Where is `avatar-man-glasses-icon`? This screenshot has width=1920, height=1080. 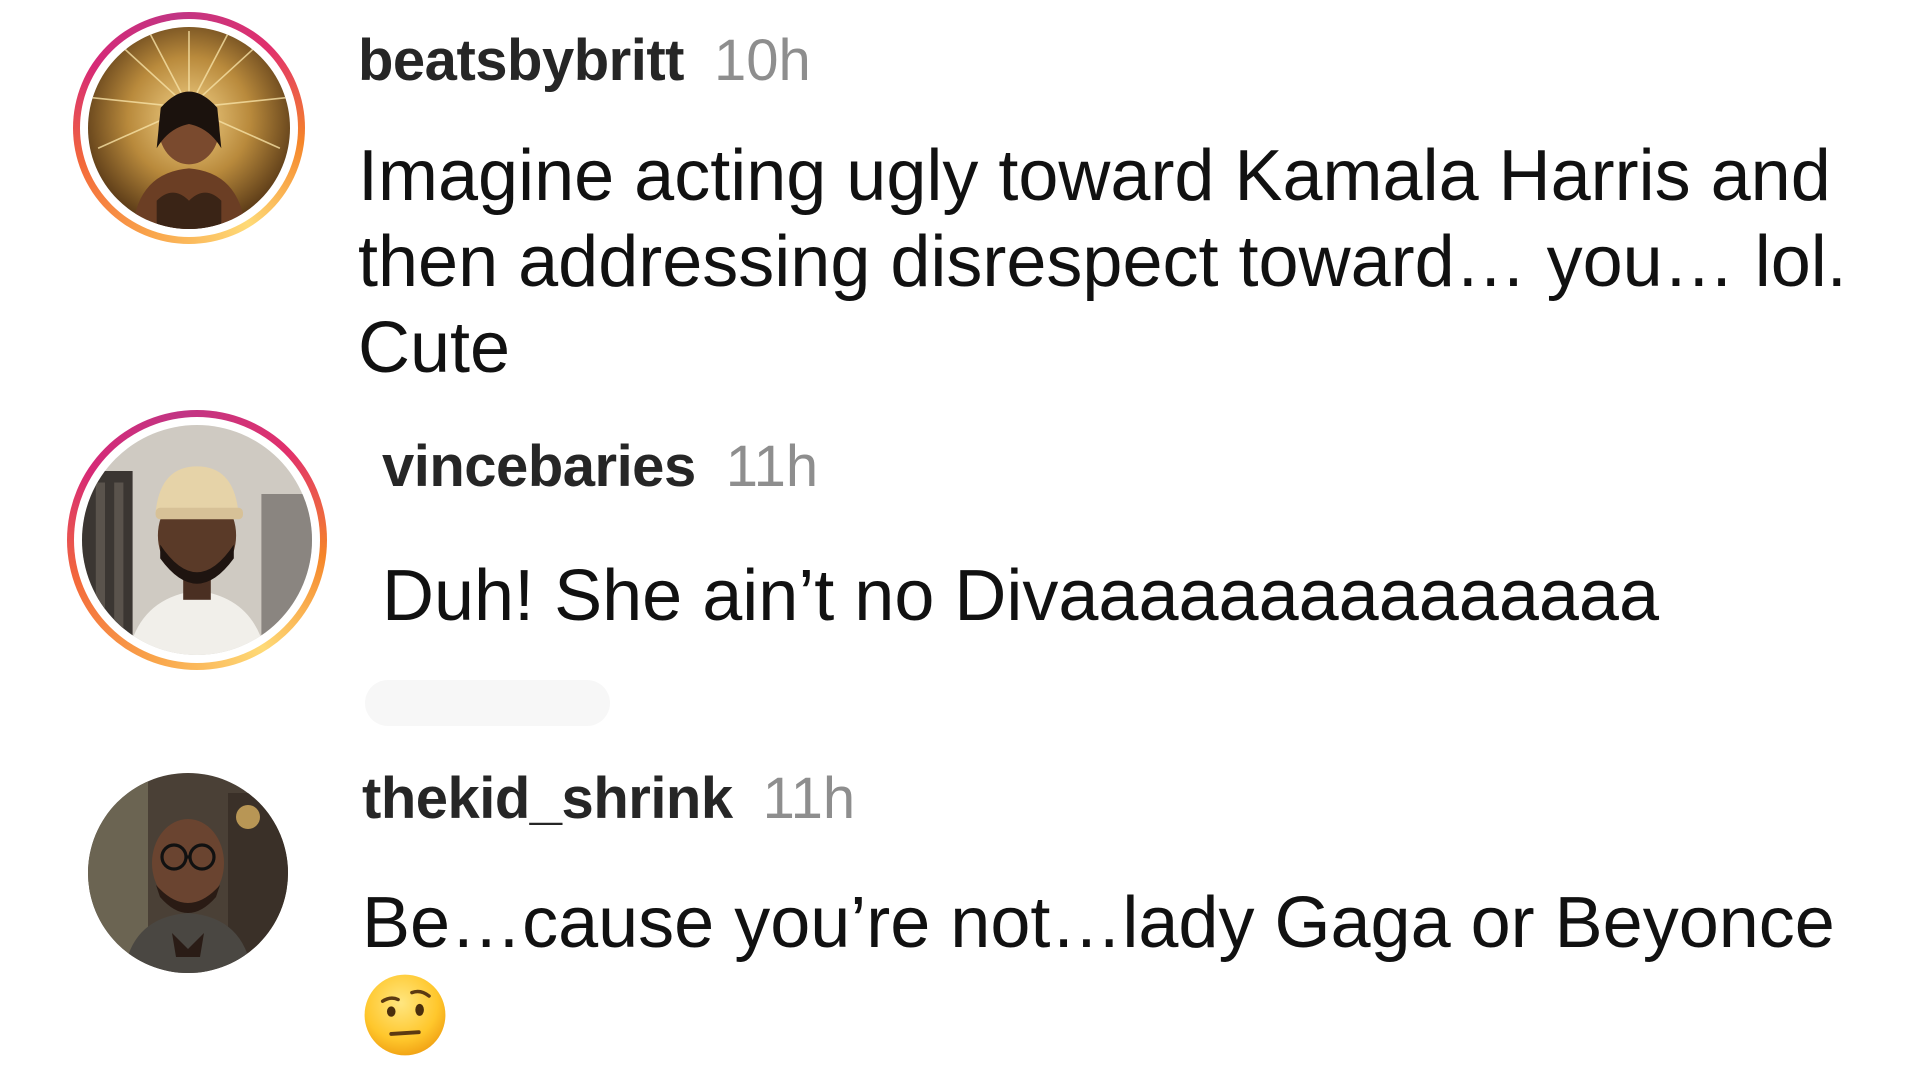
avatar-man-glasses-icon is located at coordinates (188, 873).